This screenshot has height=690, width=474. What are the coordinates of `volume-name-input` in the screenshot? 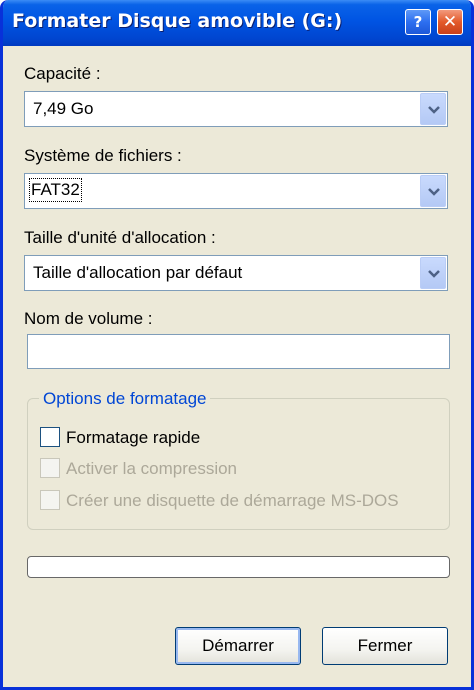 It's located at (238, 351).